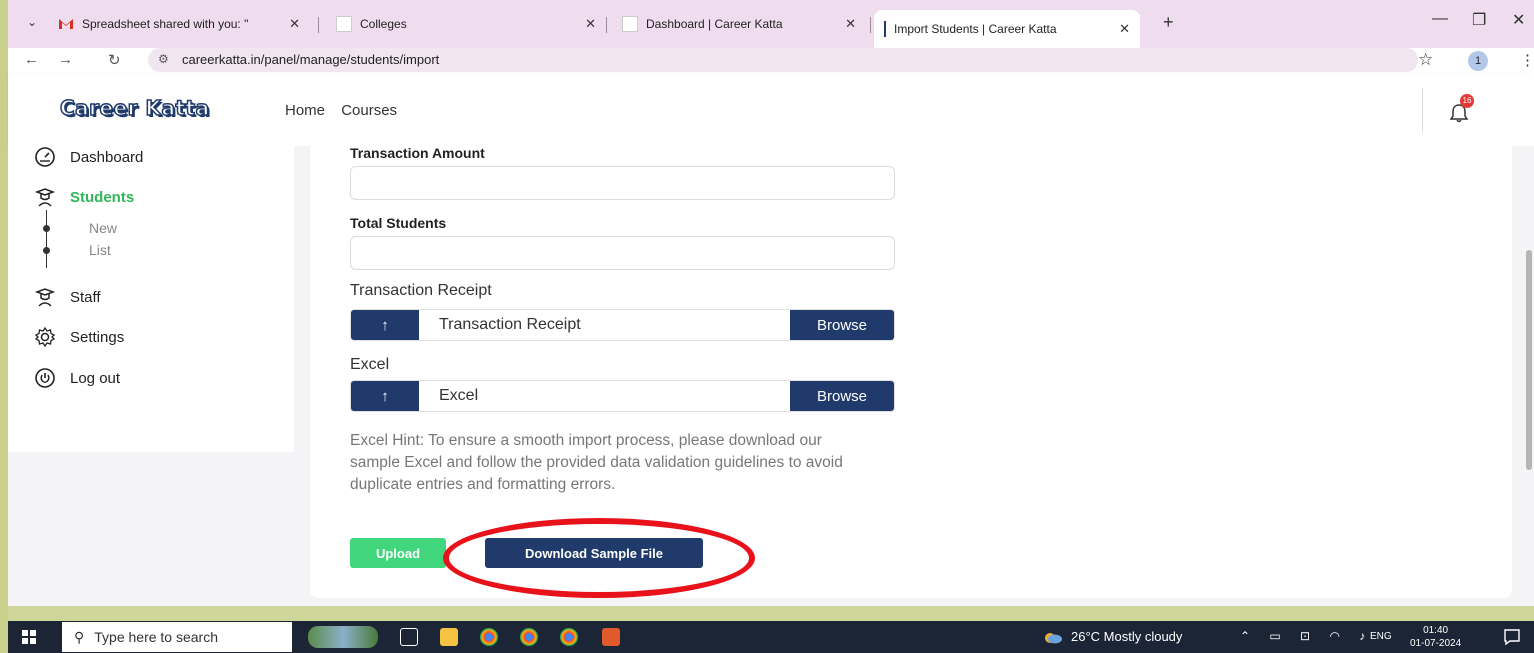 The width and height of the screenshot is (1534, 653). I want to click on sidebar-item-staff: Staff, so click(67, 297).